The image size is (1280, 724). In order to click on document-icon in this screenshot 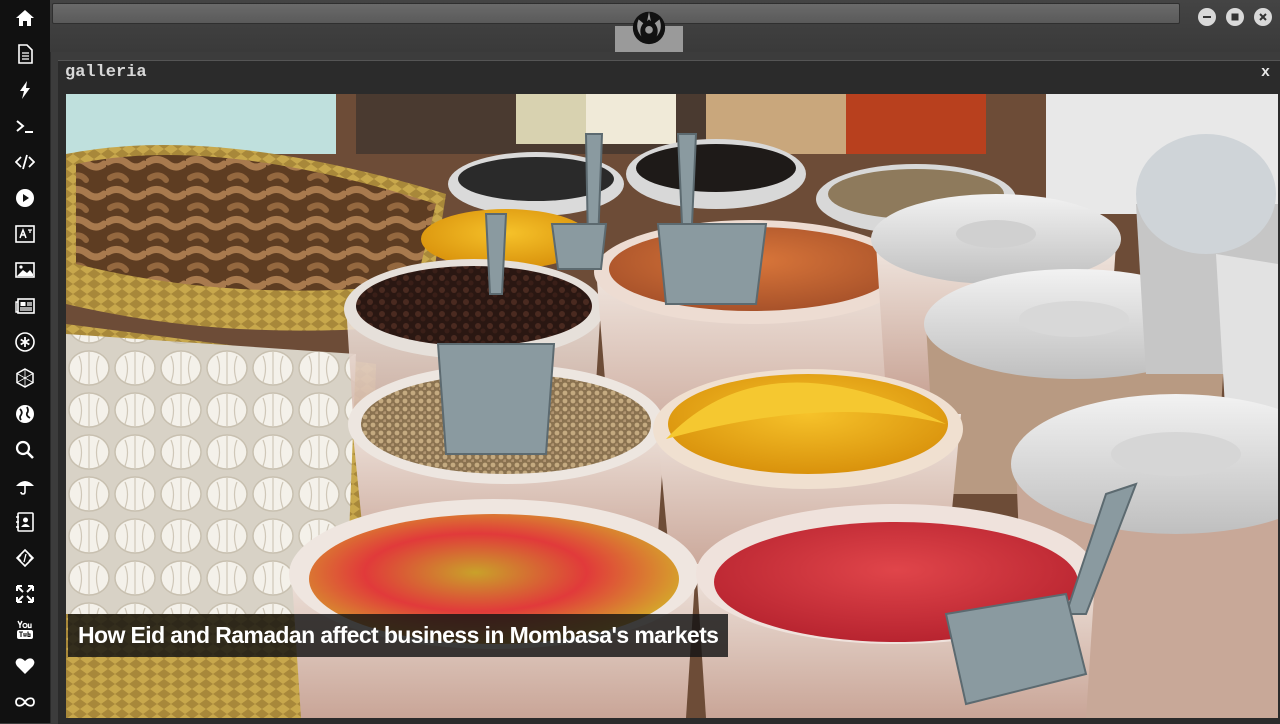, I will do `click(25, 54)`.